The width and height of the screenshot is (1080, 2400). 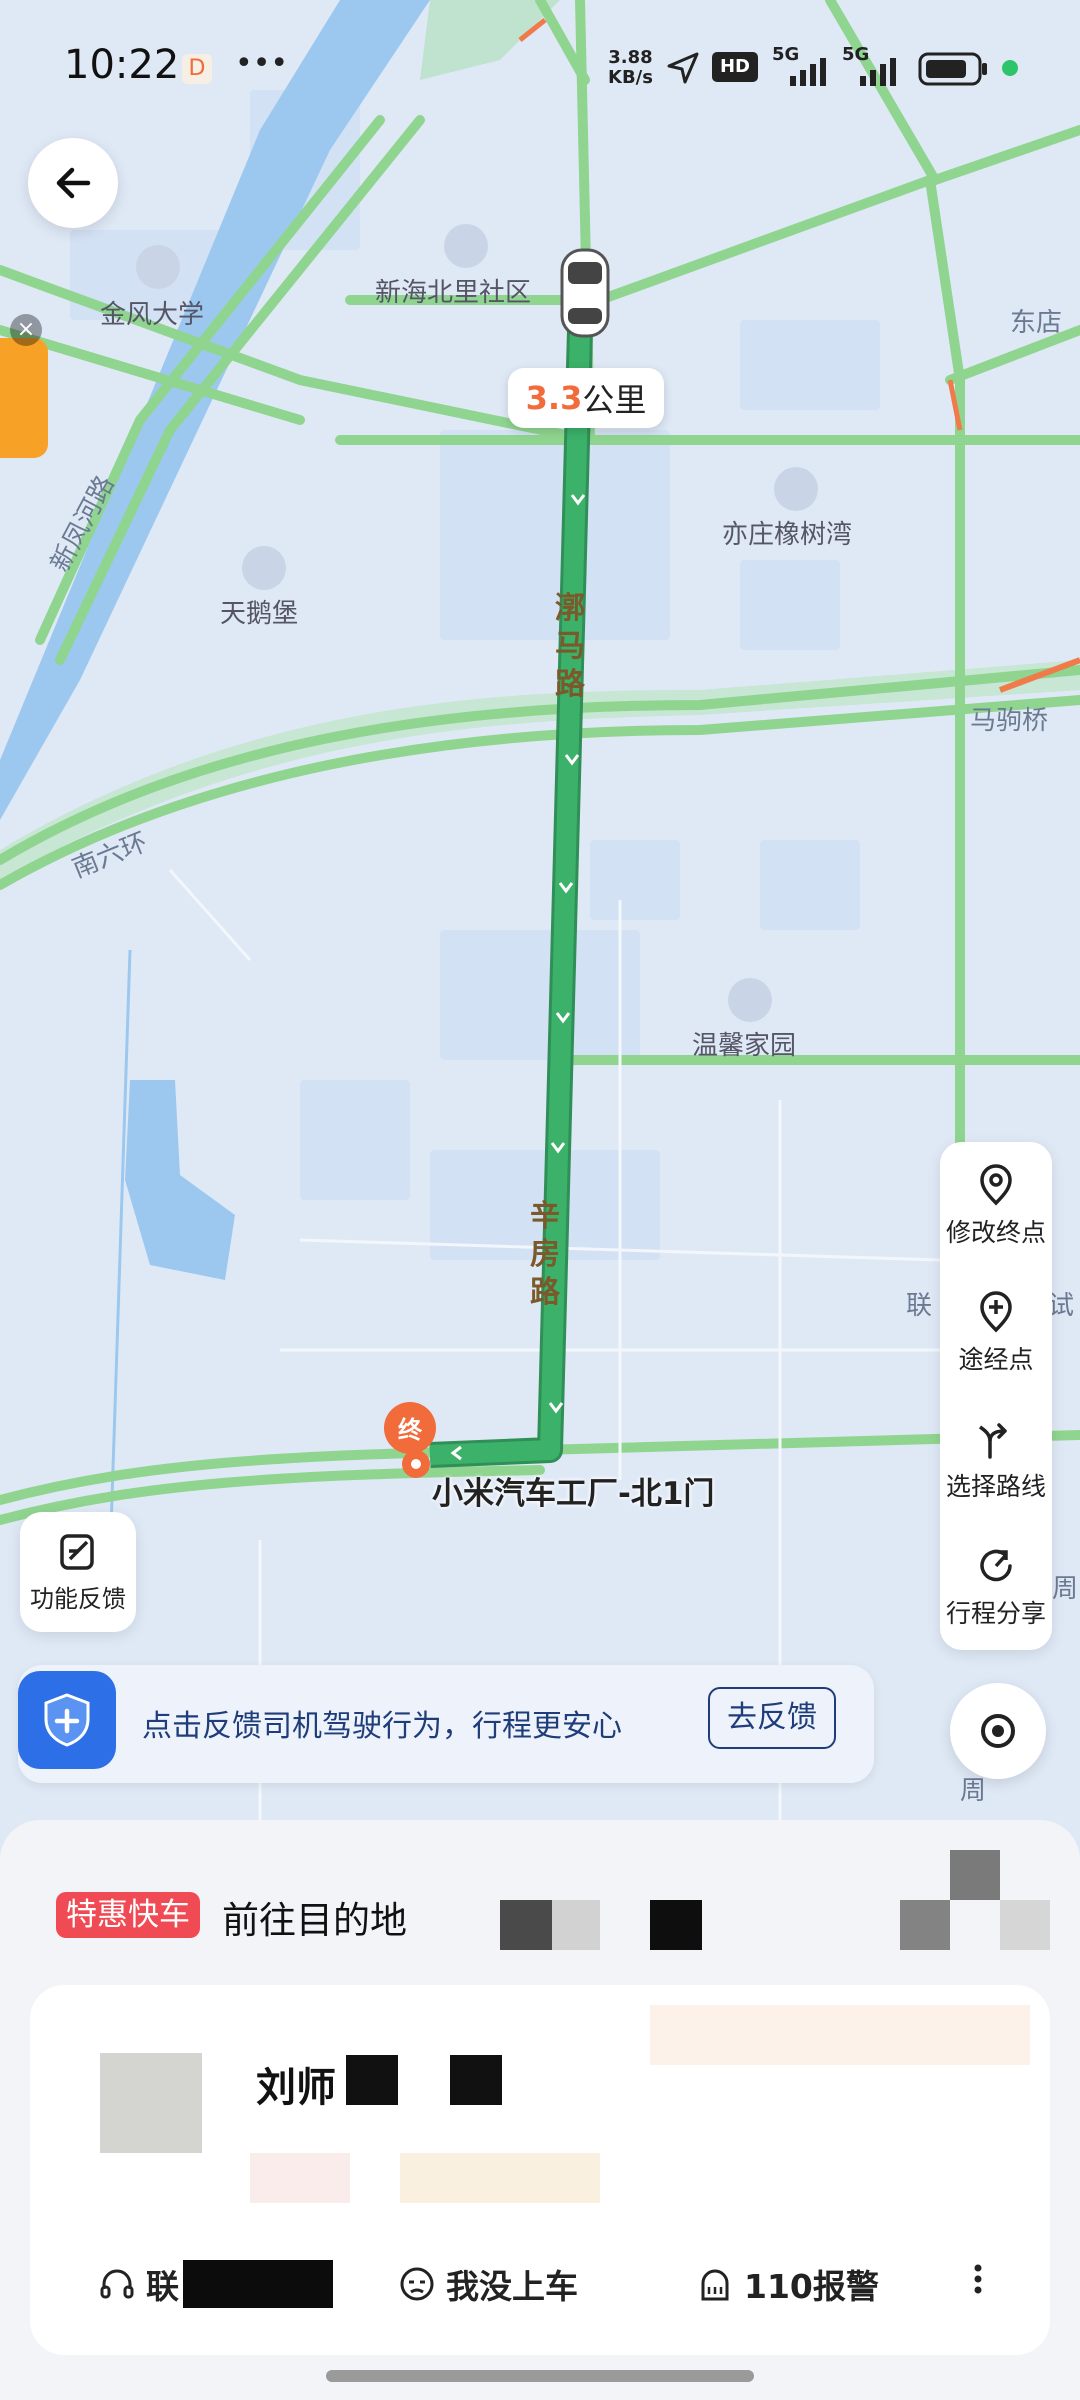 I want to click on destination-badge: 终, so click(x=410, y=1430).